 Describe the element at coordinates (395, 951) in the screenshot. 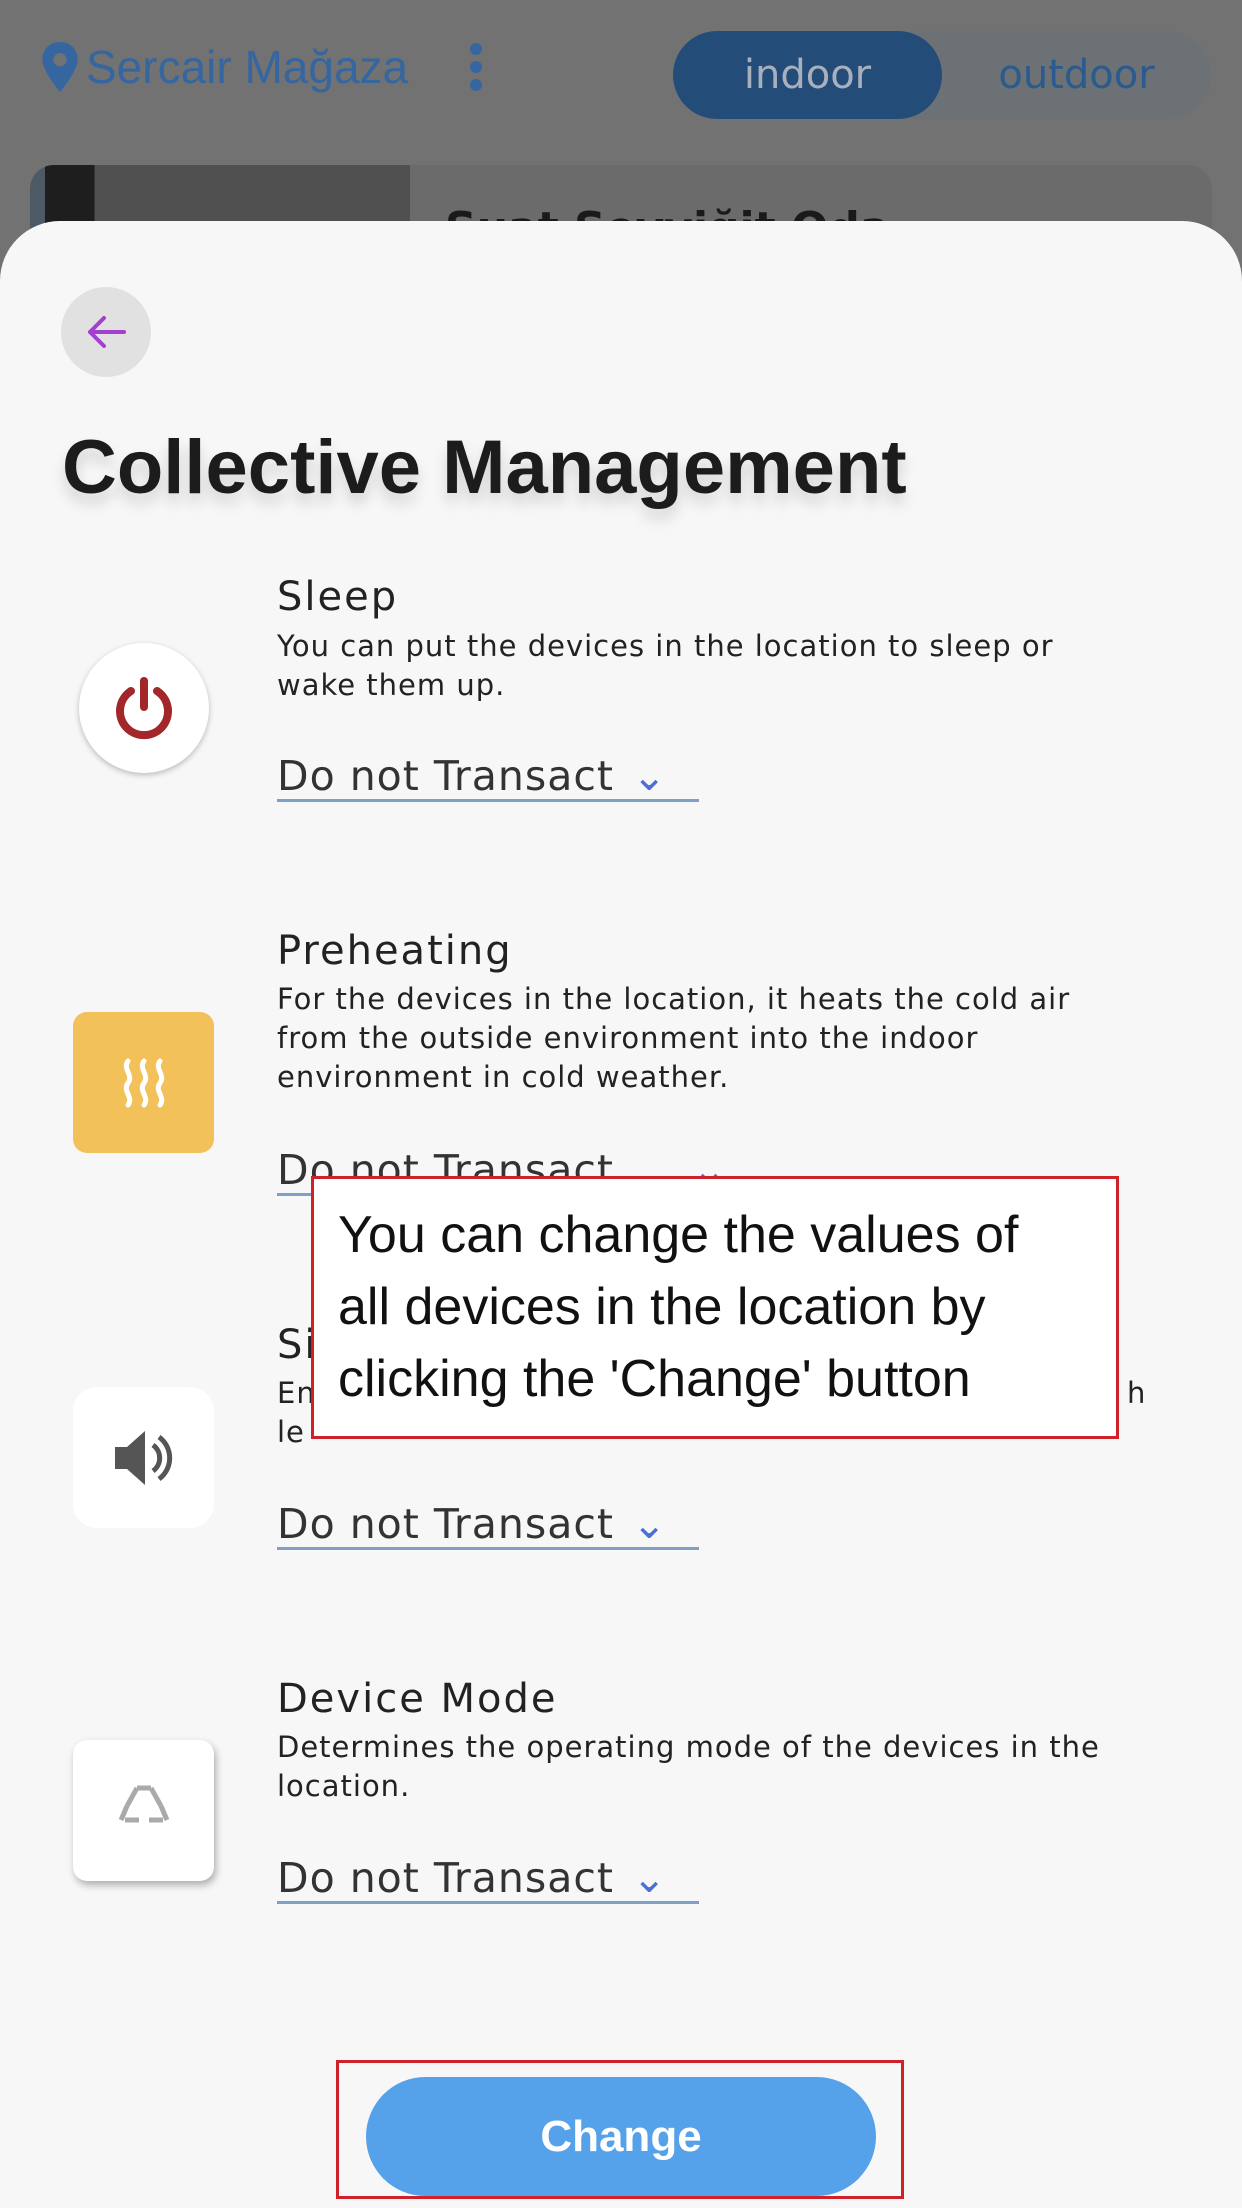

I see `preheating-title: Preheating` at that location.